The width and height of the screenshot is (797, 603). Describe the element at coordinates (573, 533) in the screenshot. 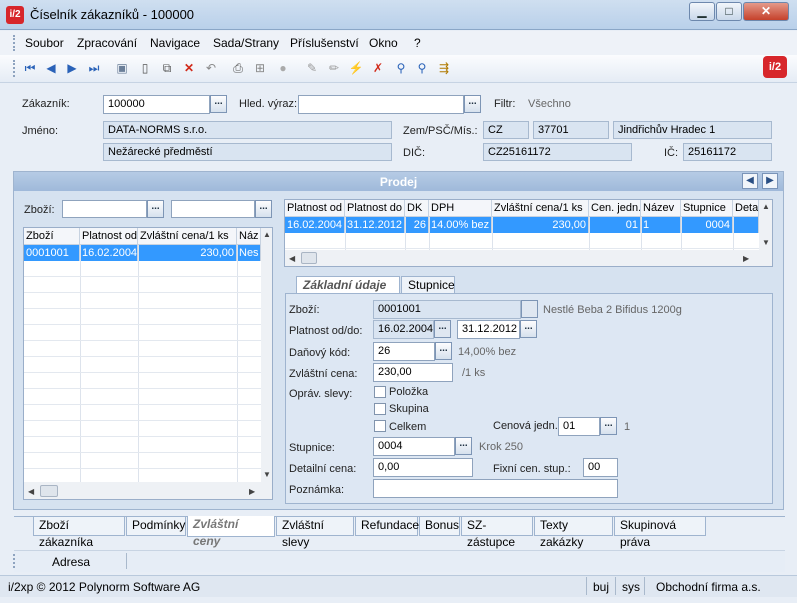

I see `tab-texty-zakazky: Texty zakázky` at that location.